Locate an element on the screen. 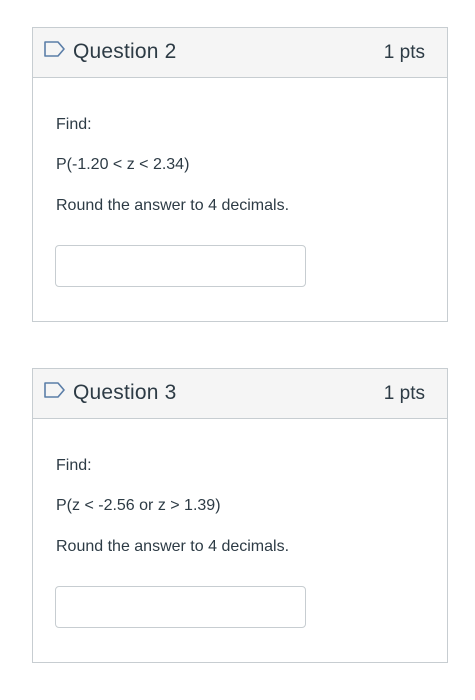 This screenshot has height=700, width=475. question-expression: P(z < -2.56 or z > 1.39) is located at coordinates (138, 505).